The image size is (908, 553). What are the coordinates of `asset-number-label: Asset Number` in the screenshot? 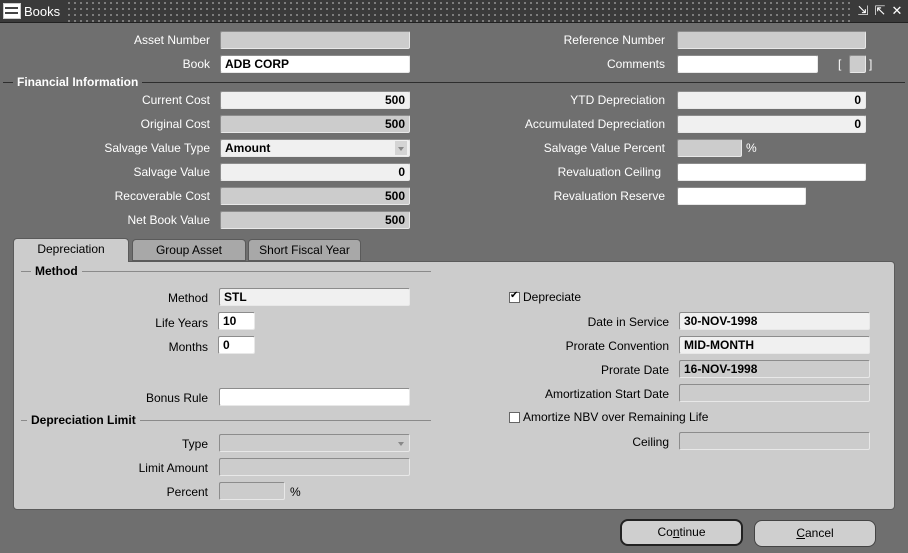 It's located at (171, 40).